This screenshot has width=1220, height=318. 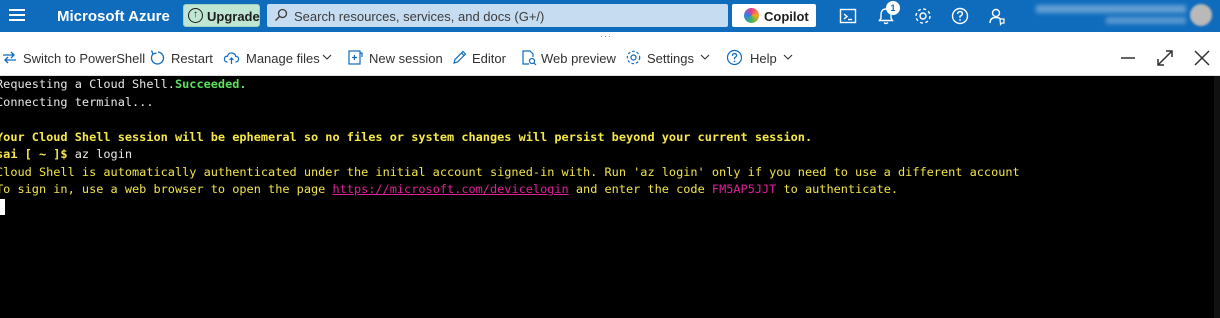 What do you see at coordinates (578, 58) in the screenshot?
I see `web-preview-label: Web preview` at bounding box center [578, 58].